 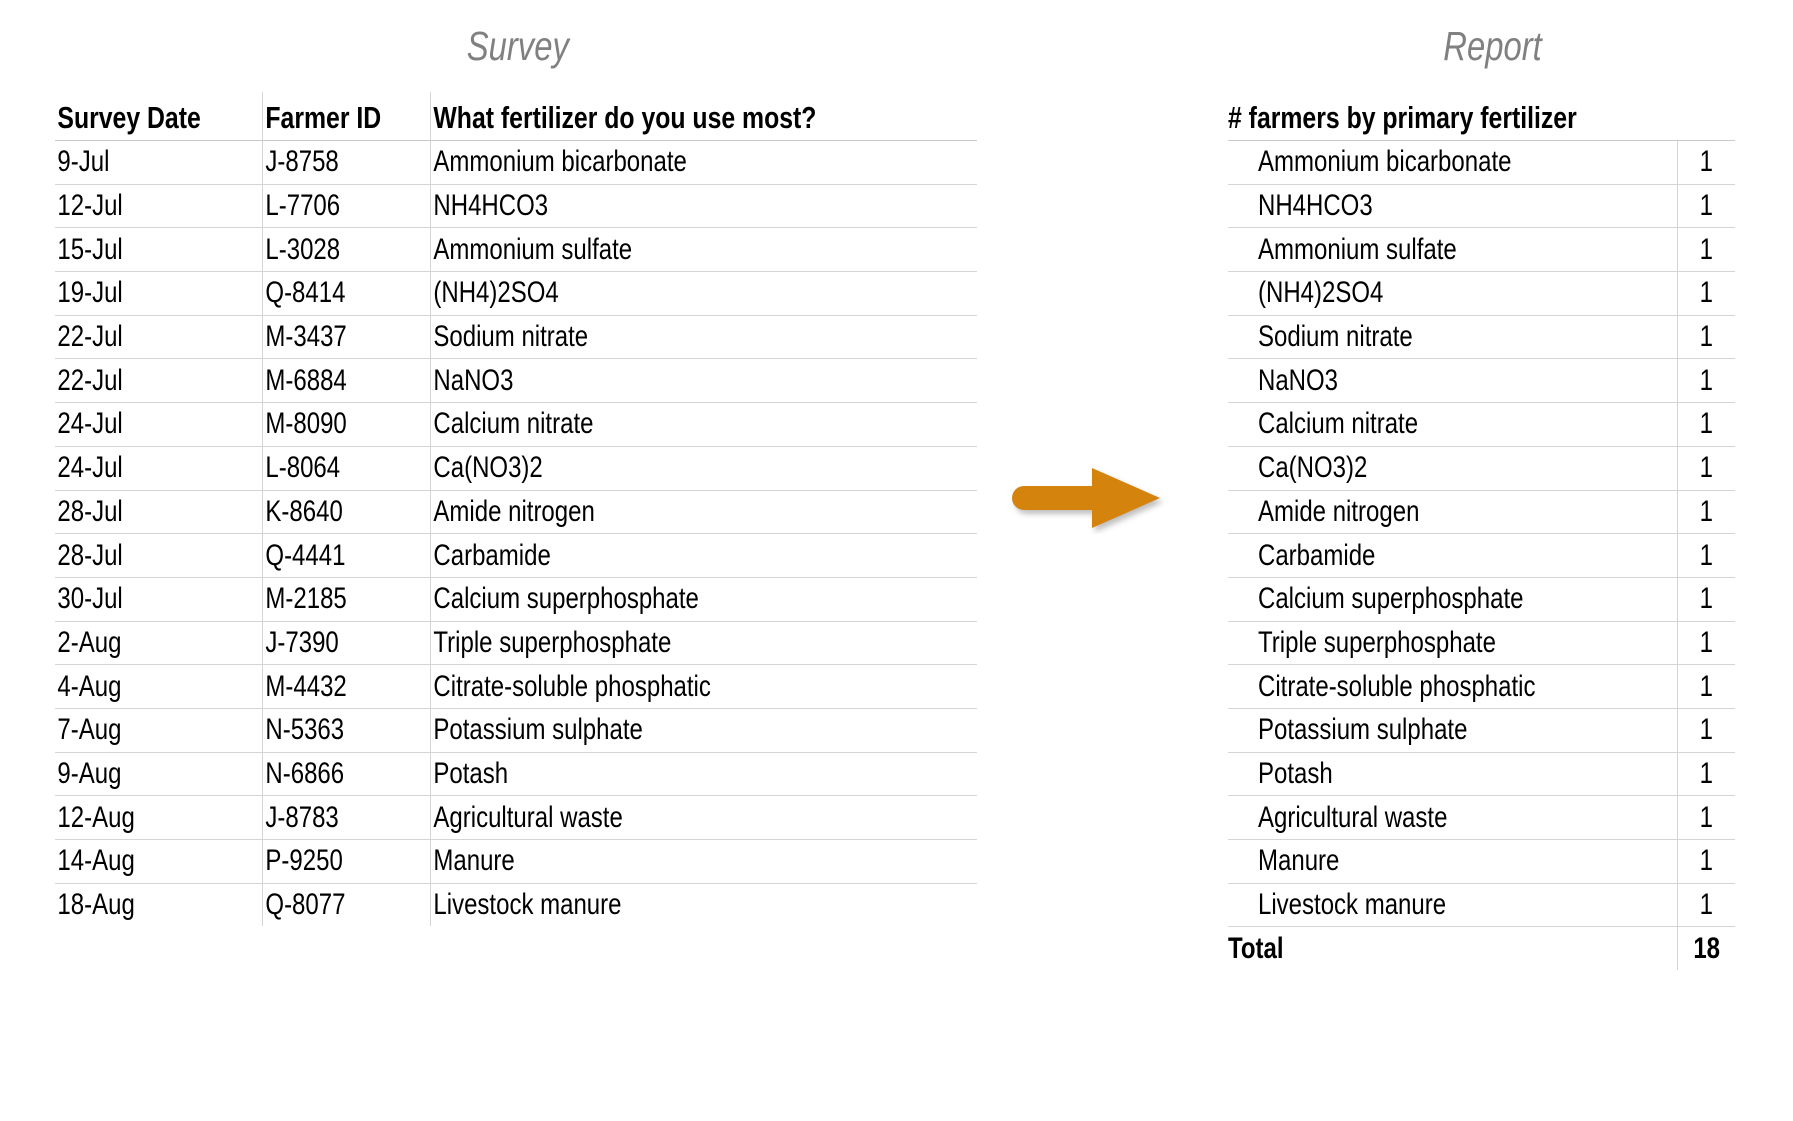 I want to click on survey-cell-farmer-id: M-2185, so click(x=346, y=599).